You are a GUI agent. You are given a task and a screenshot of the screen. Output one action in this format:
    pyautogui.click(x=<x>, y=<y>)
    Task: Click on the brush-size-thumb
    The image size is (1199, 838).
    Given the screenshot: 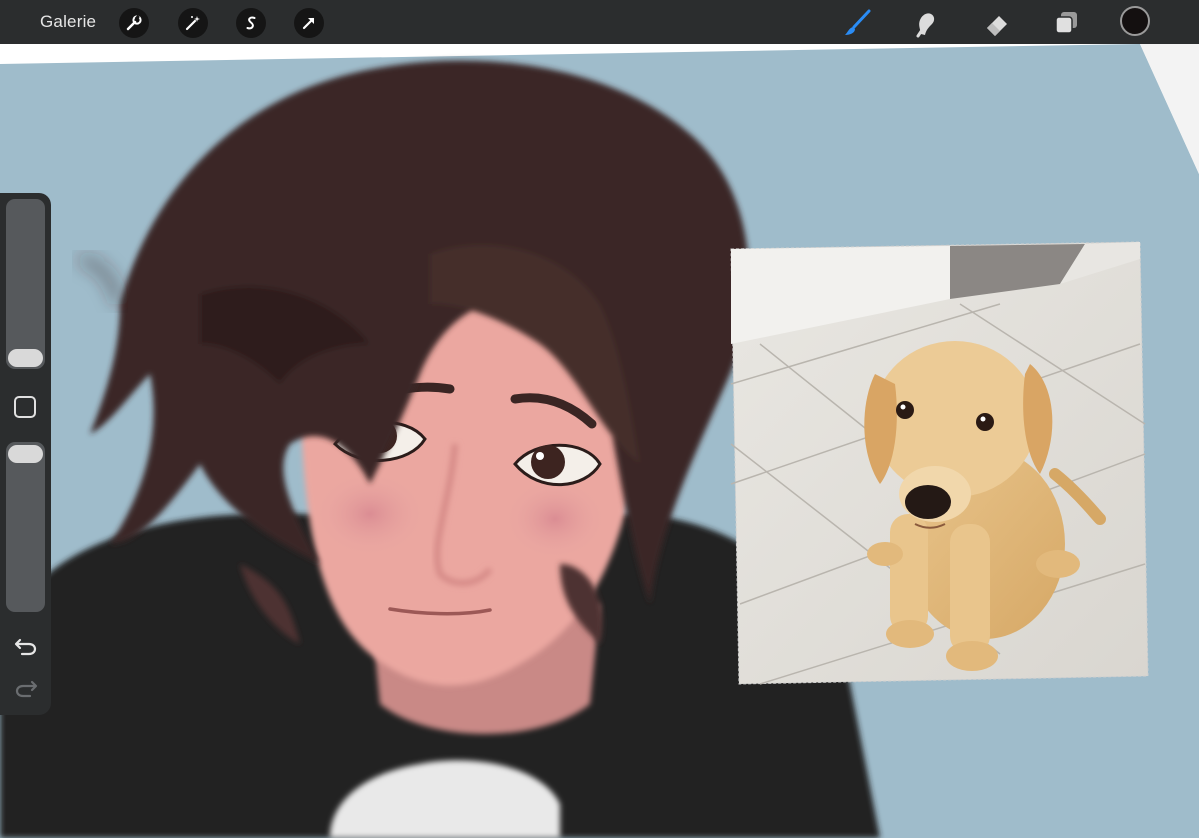 What is the action you would take?
    pyautogui.click(x=25, y=358)
    